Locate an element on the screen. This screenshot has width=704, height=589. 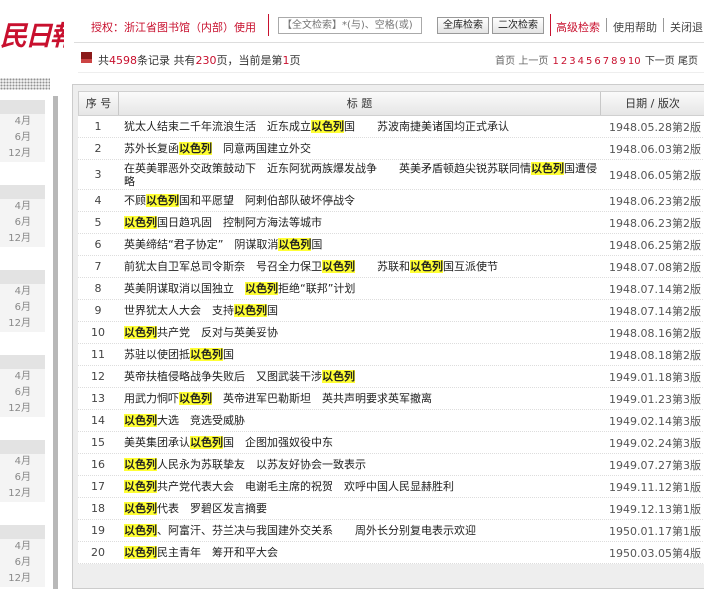
advanced-search-link: 高级检索 is located at coordinates (578, 27).